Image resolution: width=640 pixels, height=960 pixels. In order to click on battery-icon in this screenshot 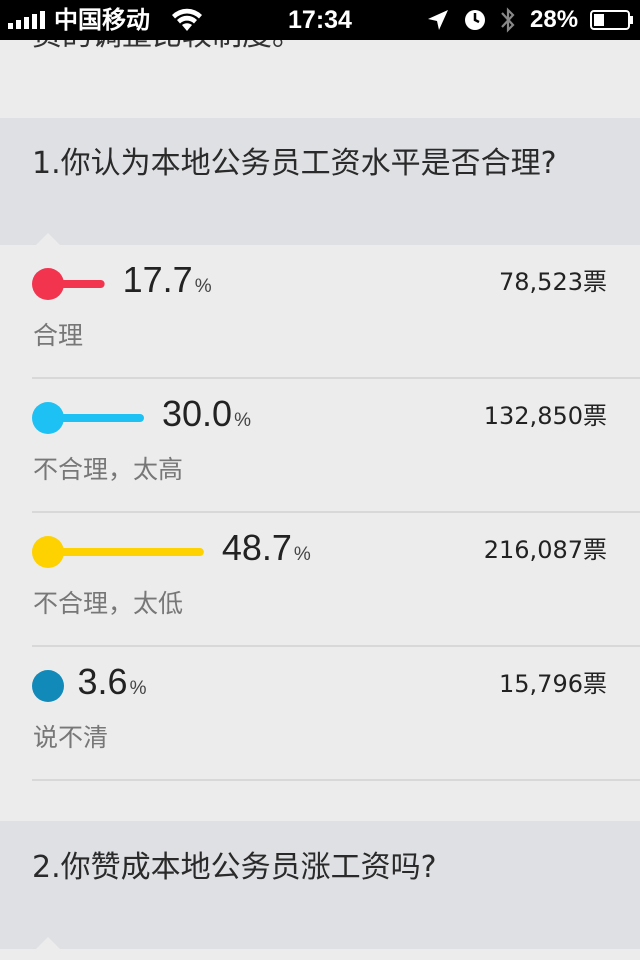, I will do `click(611, 20)`.